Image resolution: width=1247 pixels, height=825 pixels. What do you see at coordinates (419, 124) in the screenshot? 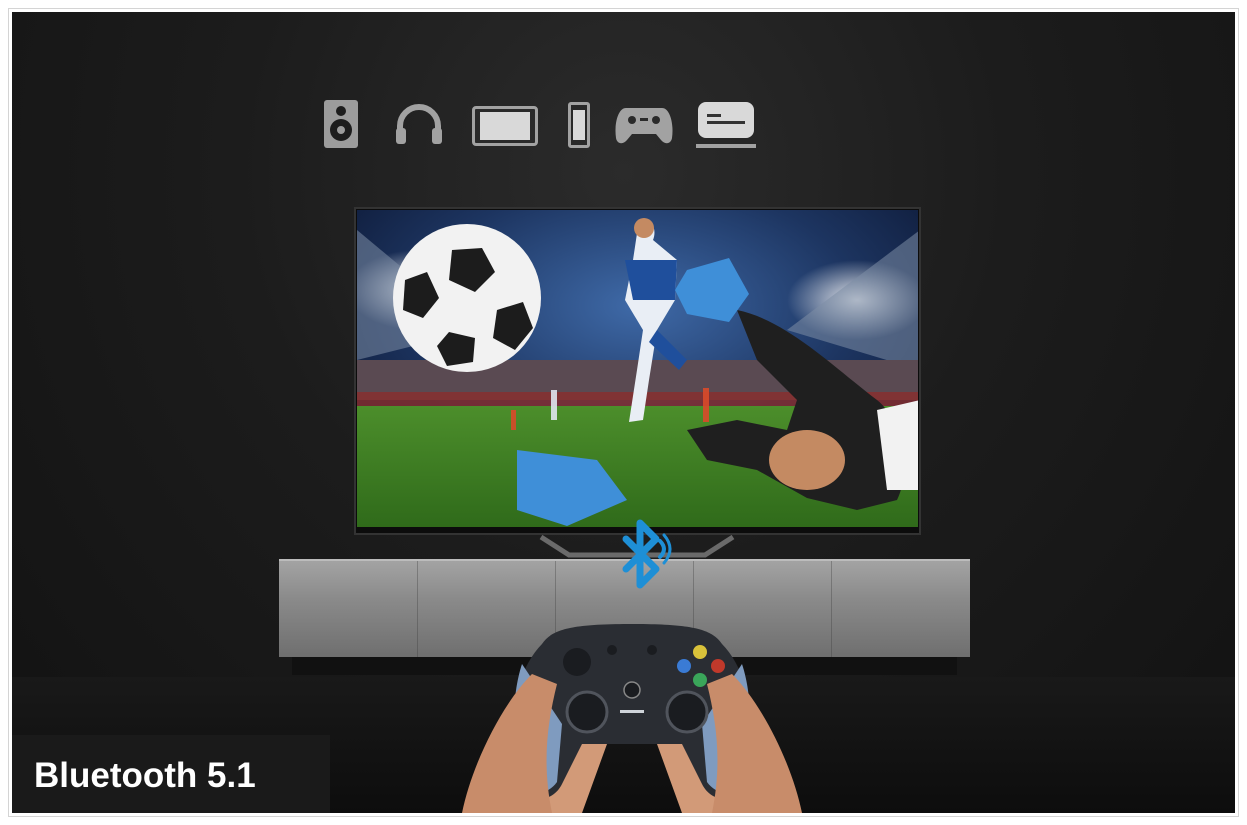
I see `headphones-icon` at bounding box center [419, 124].